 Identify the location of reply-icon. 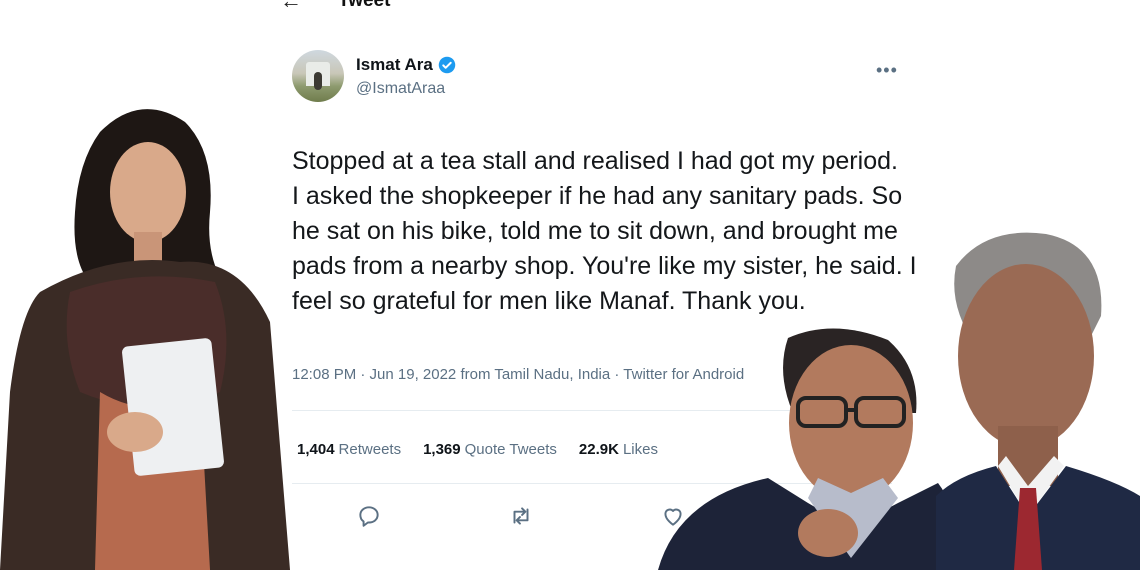
(369, 516).